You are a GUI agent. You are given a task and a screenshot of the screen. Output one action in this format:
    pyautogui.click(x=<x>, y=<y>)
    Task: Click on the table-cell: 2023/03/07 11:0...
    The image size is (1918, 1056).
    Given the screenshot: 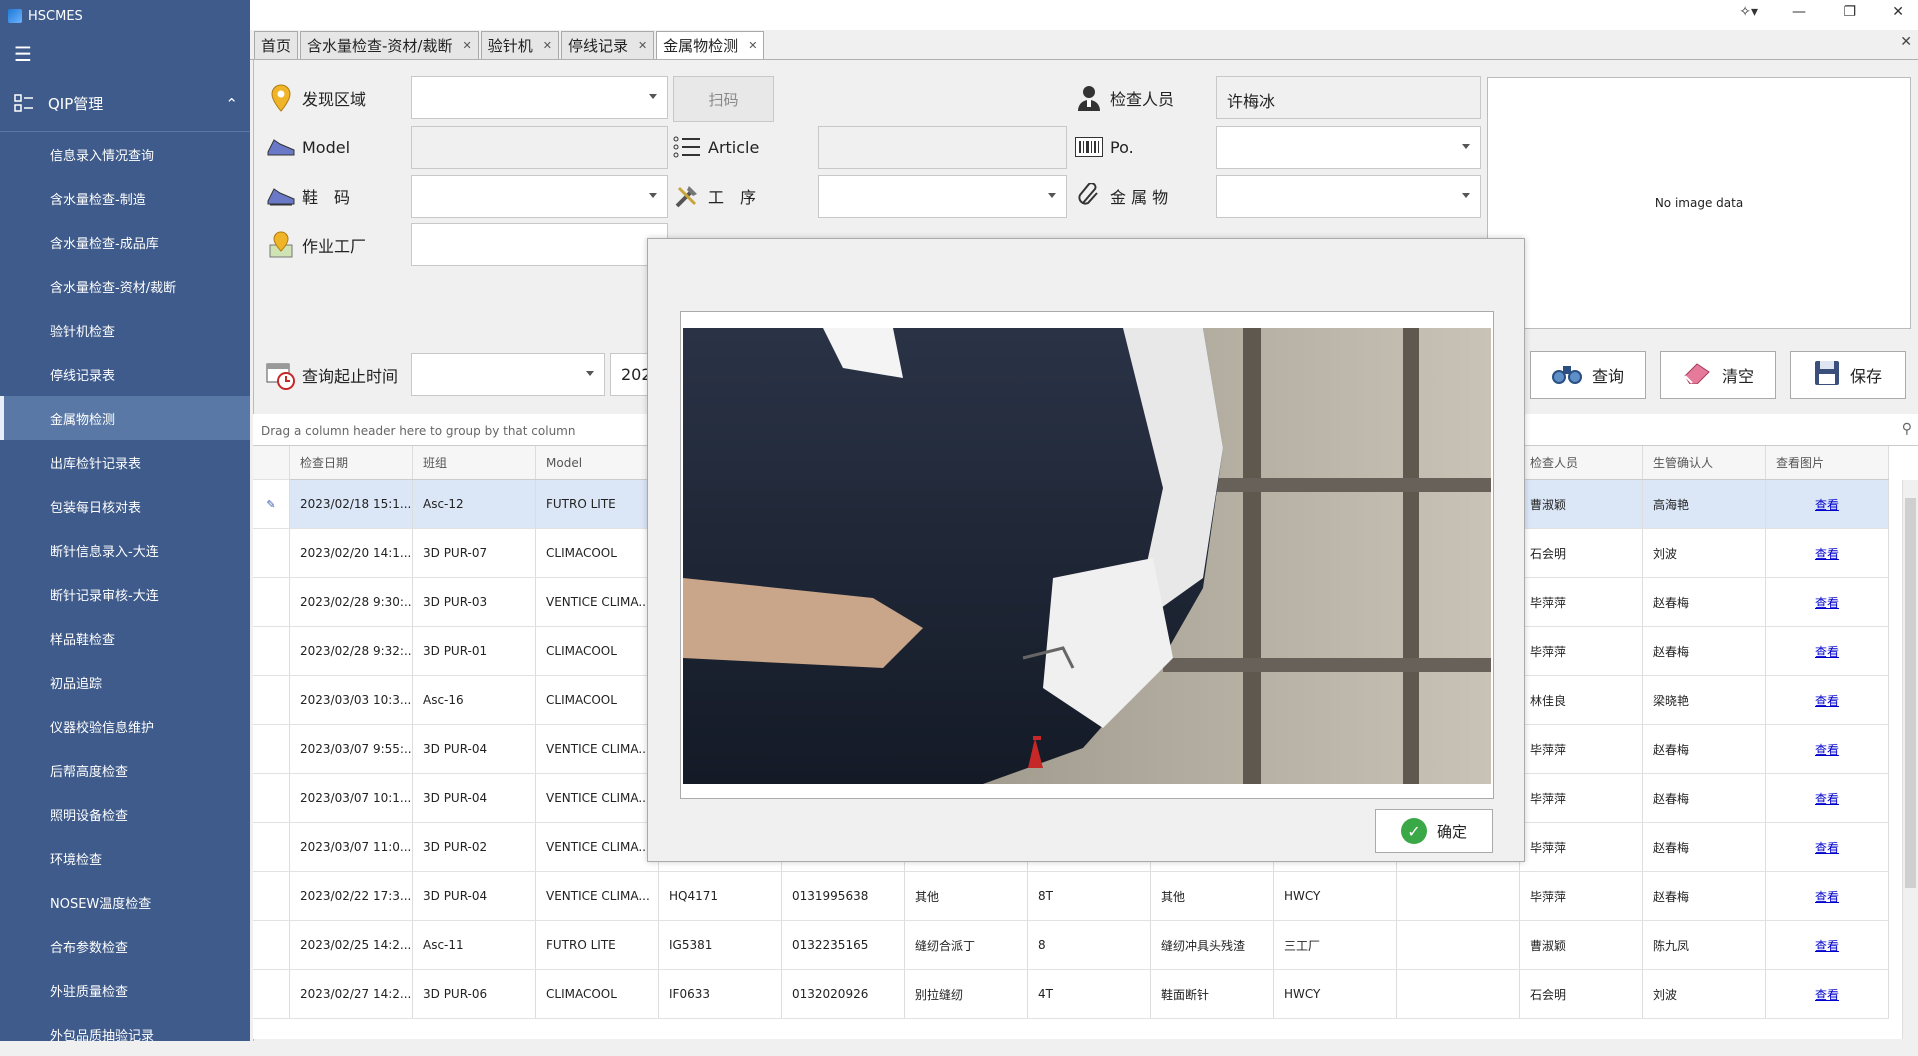 What is the action you would take?
    pyautogui.click(x=351, y=847)
    